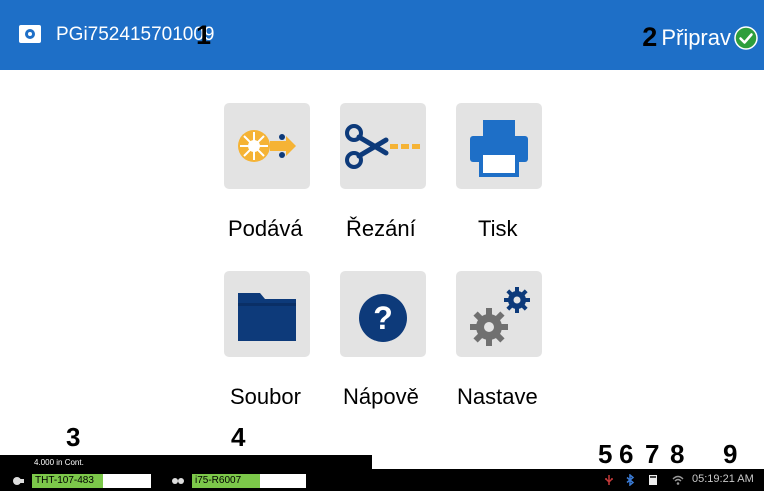  What do you see at coordinates (730, 454) in the screenshot?
I see `callout-9: 9` at bounding box center [730, 454].